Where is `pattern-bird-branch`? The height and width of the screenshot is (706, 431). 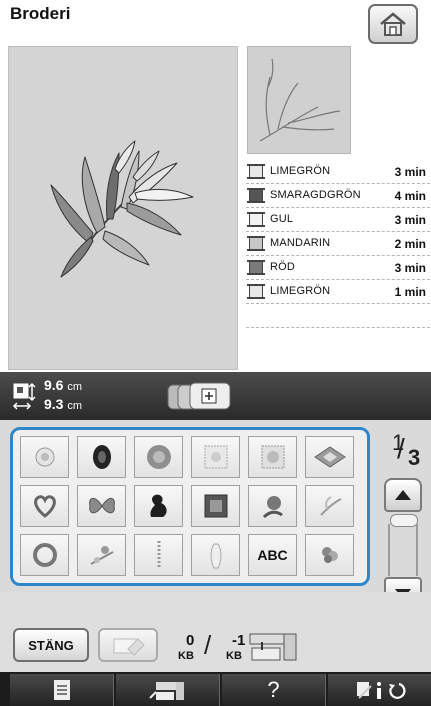 pattern-bird-branch is located at coordinates (101, 555).